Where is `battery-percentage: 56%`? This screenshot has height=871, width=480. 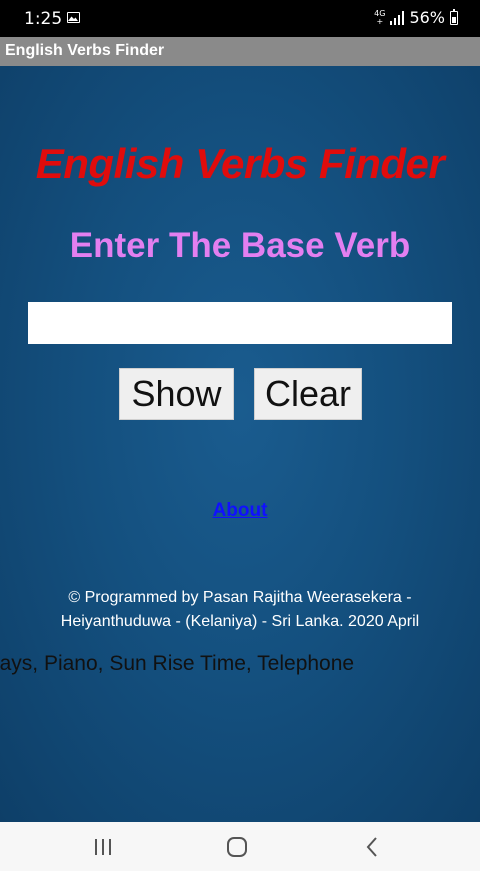
battery-percentage: 56% is located at coordinates (427, 17).